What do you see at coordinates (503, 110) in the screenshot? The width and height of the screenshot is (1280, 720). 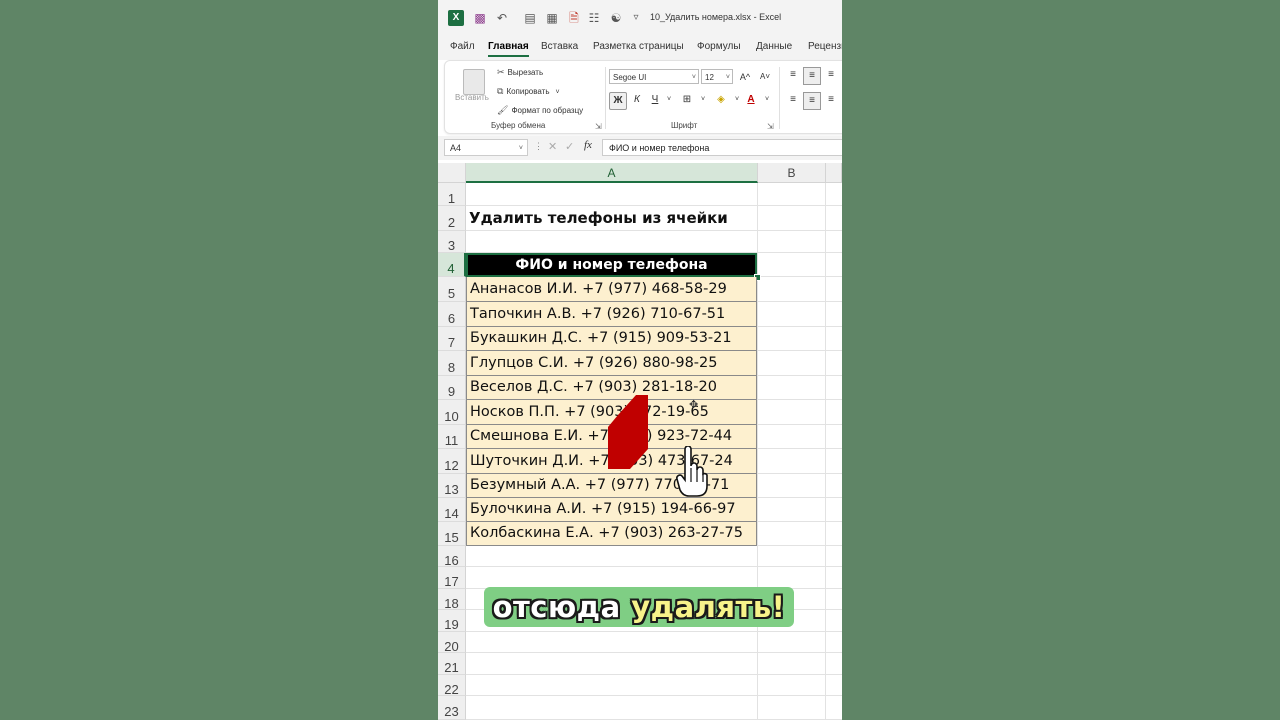 I see `brush-icon: 🖌` at bounding box center [503, 110].